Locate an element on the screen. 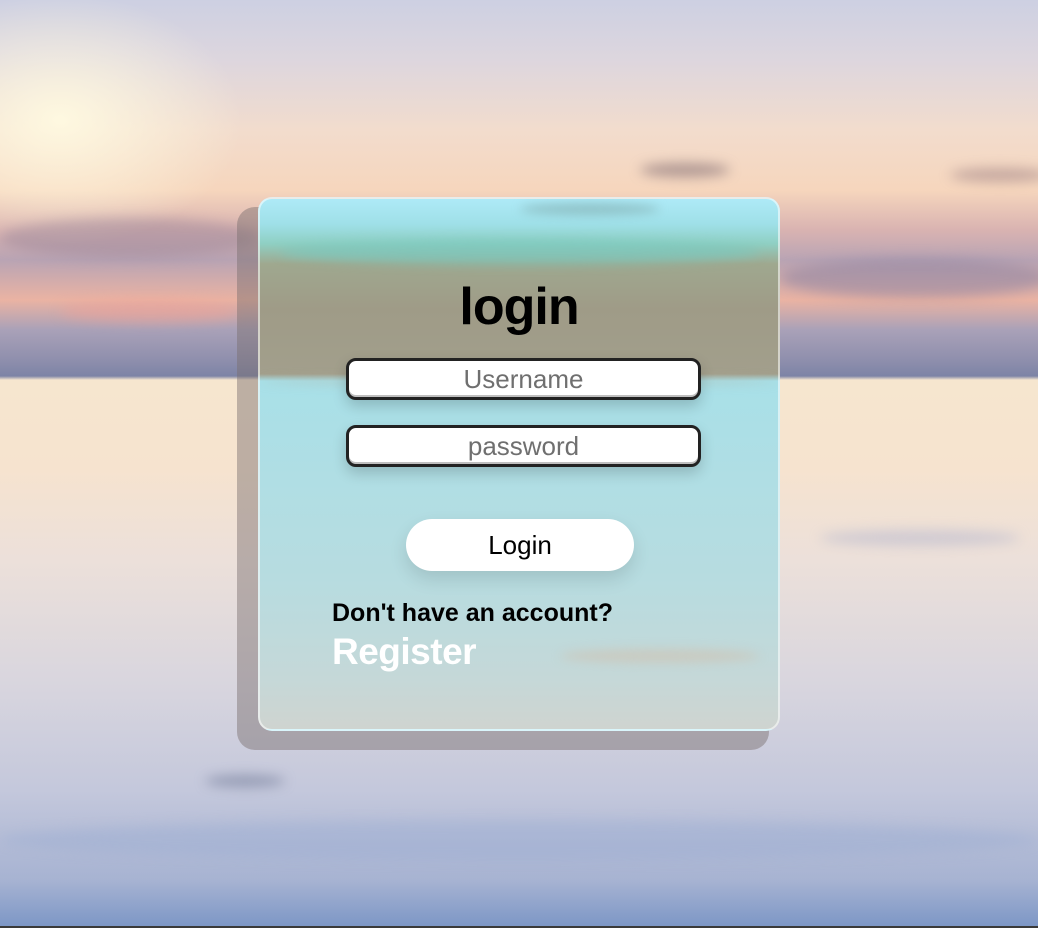 This screenshot has width=1038, height=928. register-link: Register is located at coordinates (404, 652).